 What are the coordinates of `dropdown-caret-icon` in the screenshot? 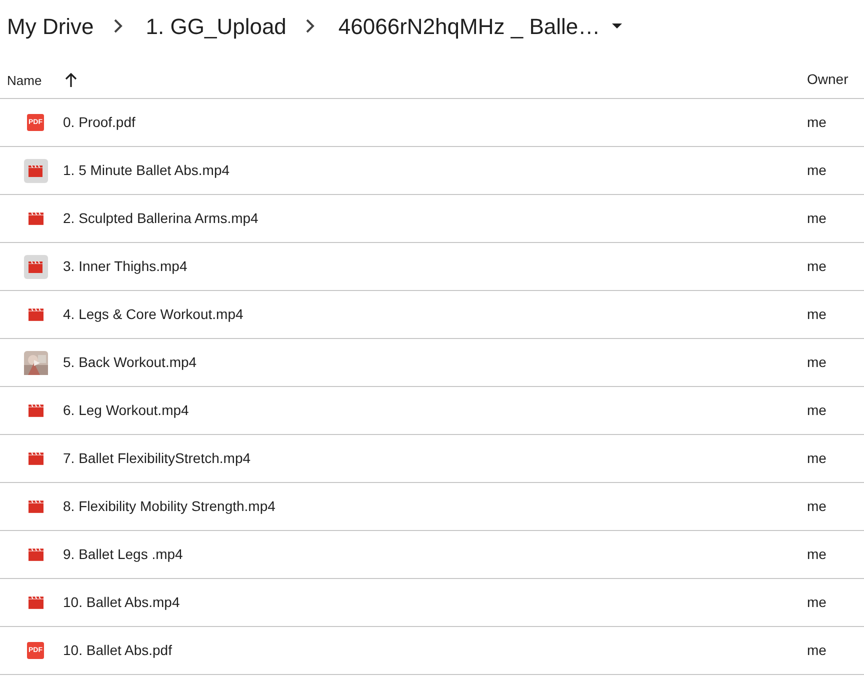 It's located at (617, 26).